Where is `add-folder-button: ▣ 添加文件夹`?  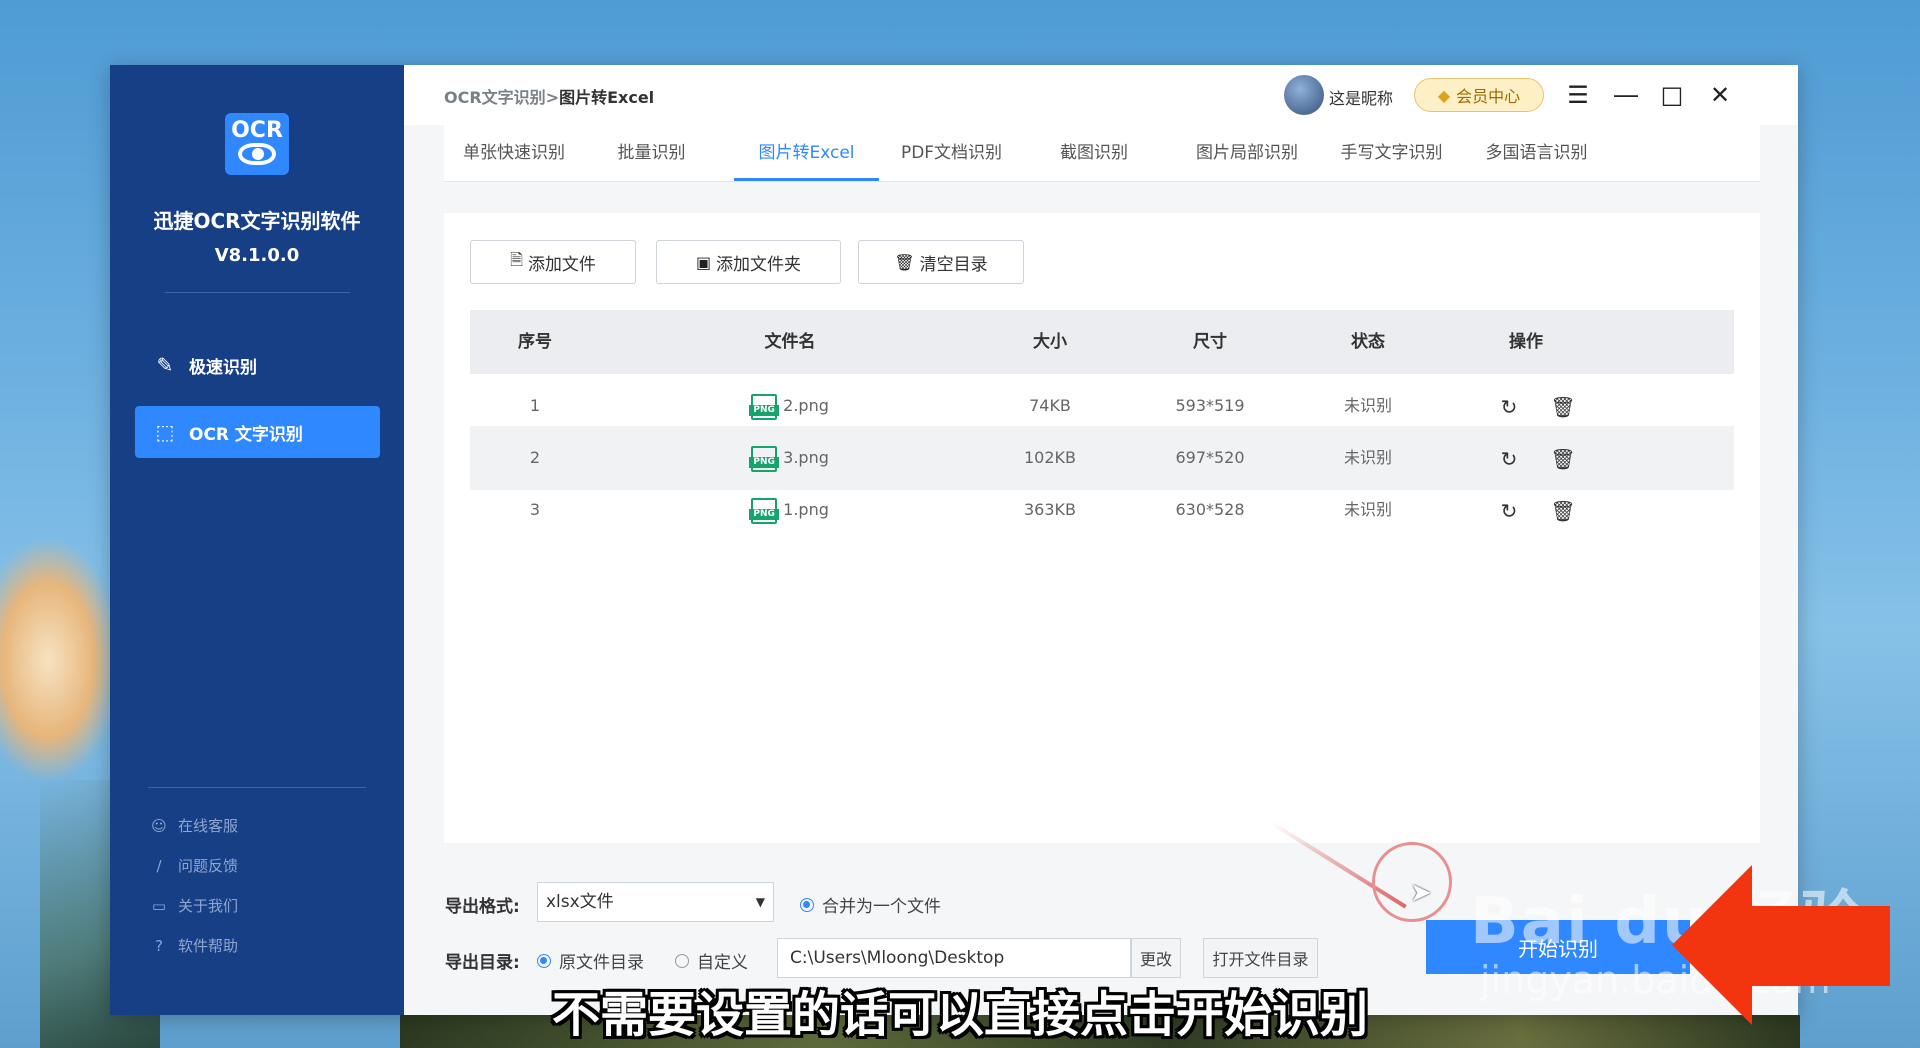
add-folder-button: ▣ 添加文件夹 is located at coordinates (748, 262).